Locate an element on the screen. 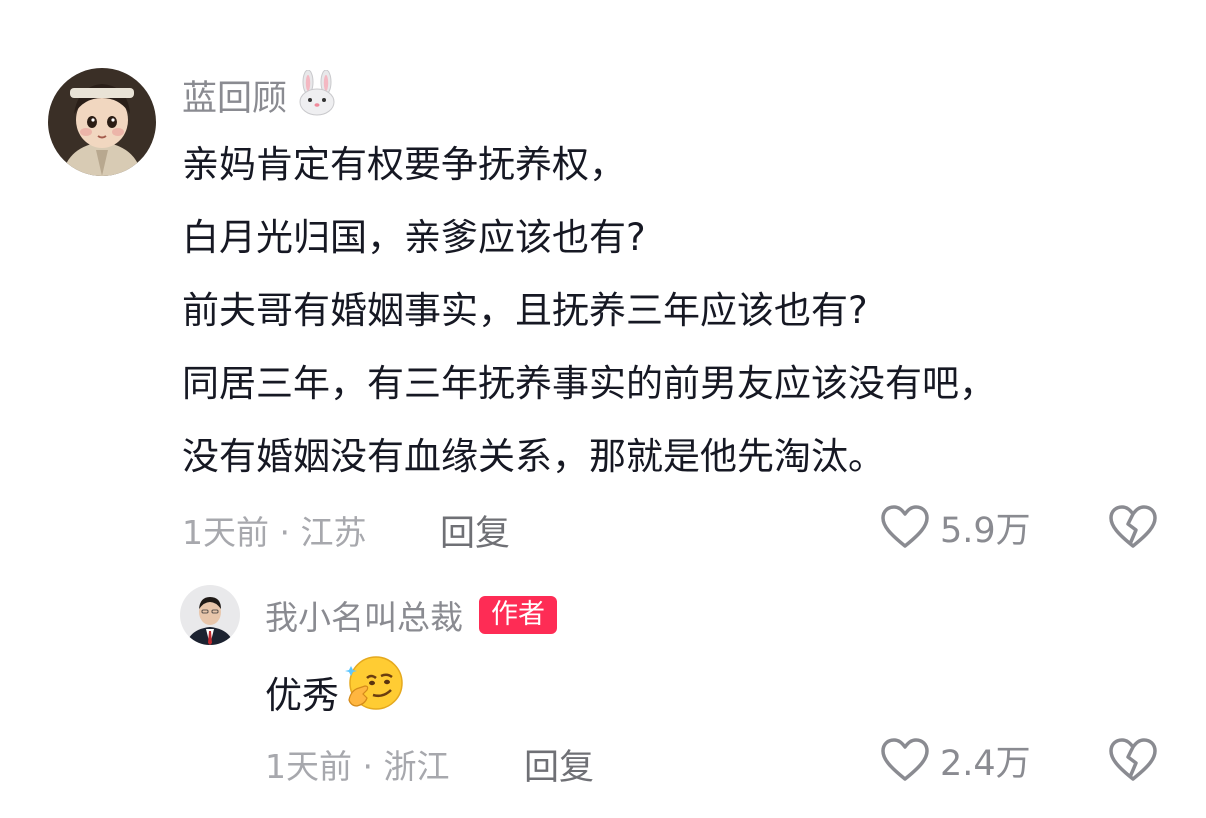 This screenshot has width=1206, height=818. reply-dislike-button is located at coordinates (1133, 760).